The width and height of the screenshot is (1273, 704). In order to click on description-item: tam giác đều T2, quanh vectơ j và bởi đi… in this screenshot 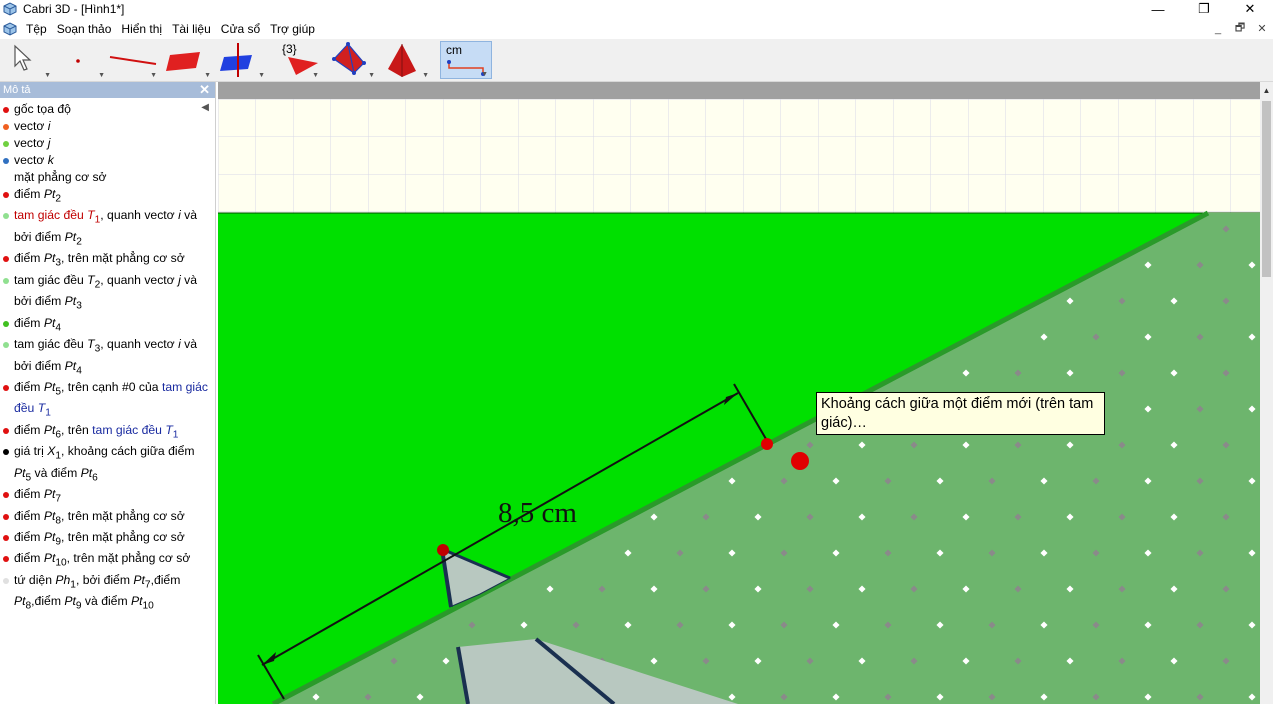, I will do `click(108, 293)`.